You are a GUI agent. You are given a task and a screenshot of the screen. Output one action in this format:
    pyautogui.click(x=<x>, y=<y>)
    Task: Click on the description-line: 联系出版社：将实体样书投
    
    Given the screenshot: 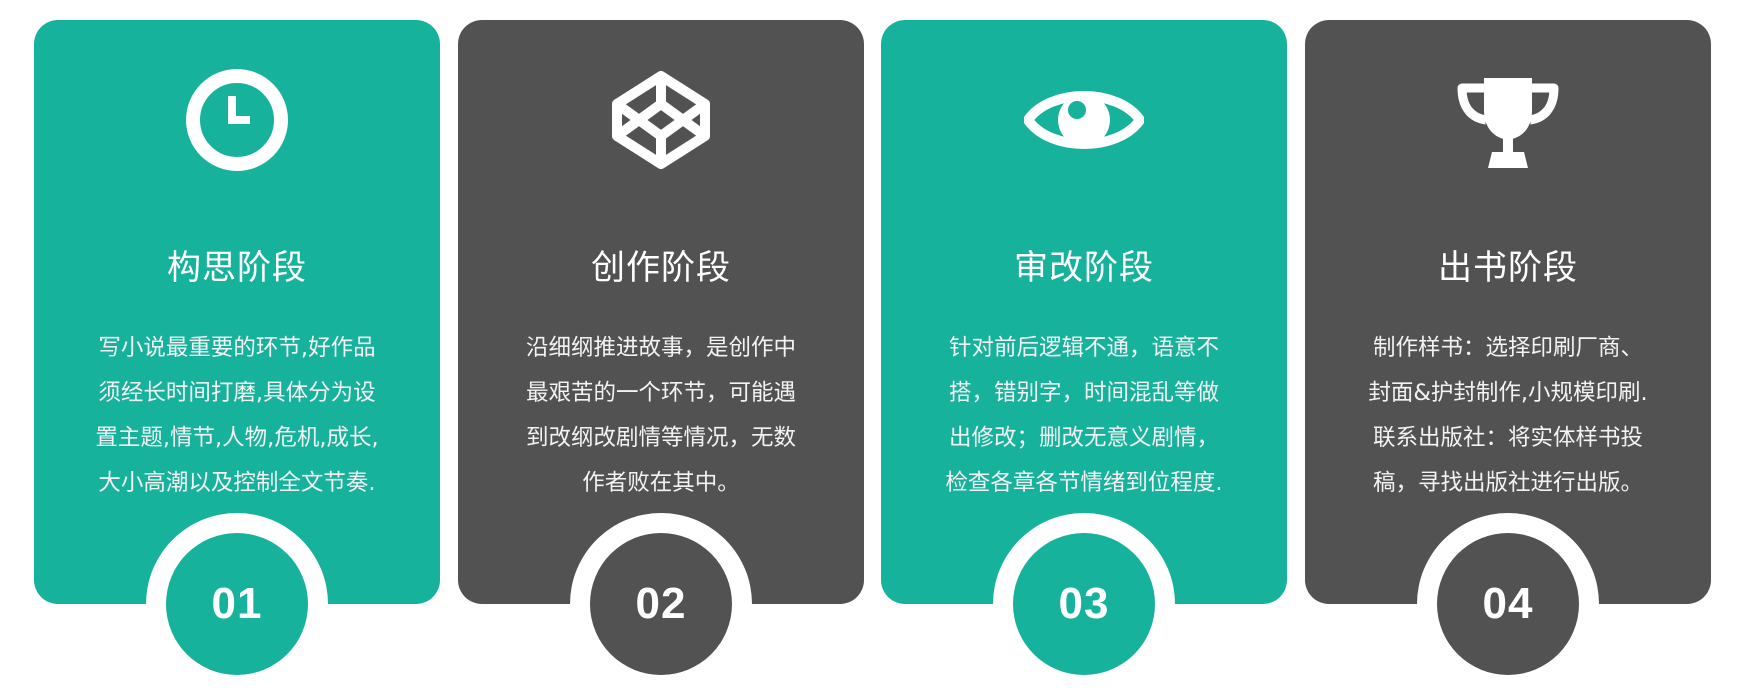 What is the action you would take?
    pyautogui.click(x=1507, y=438)
    